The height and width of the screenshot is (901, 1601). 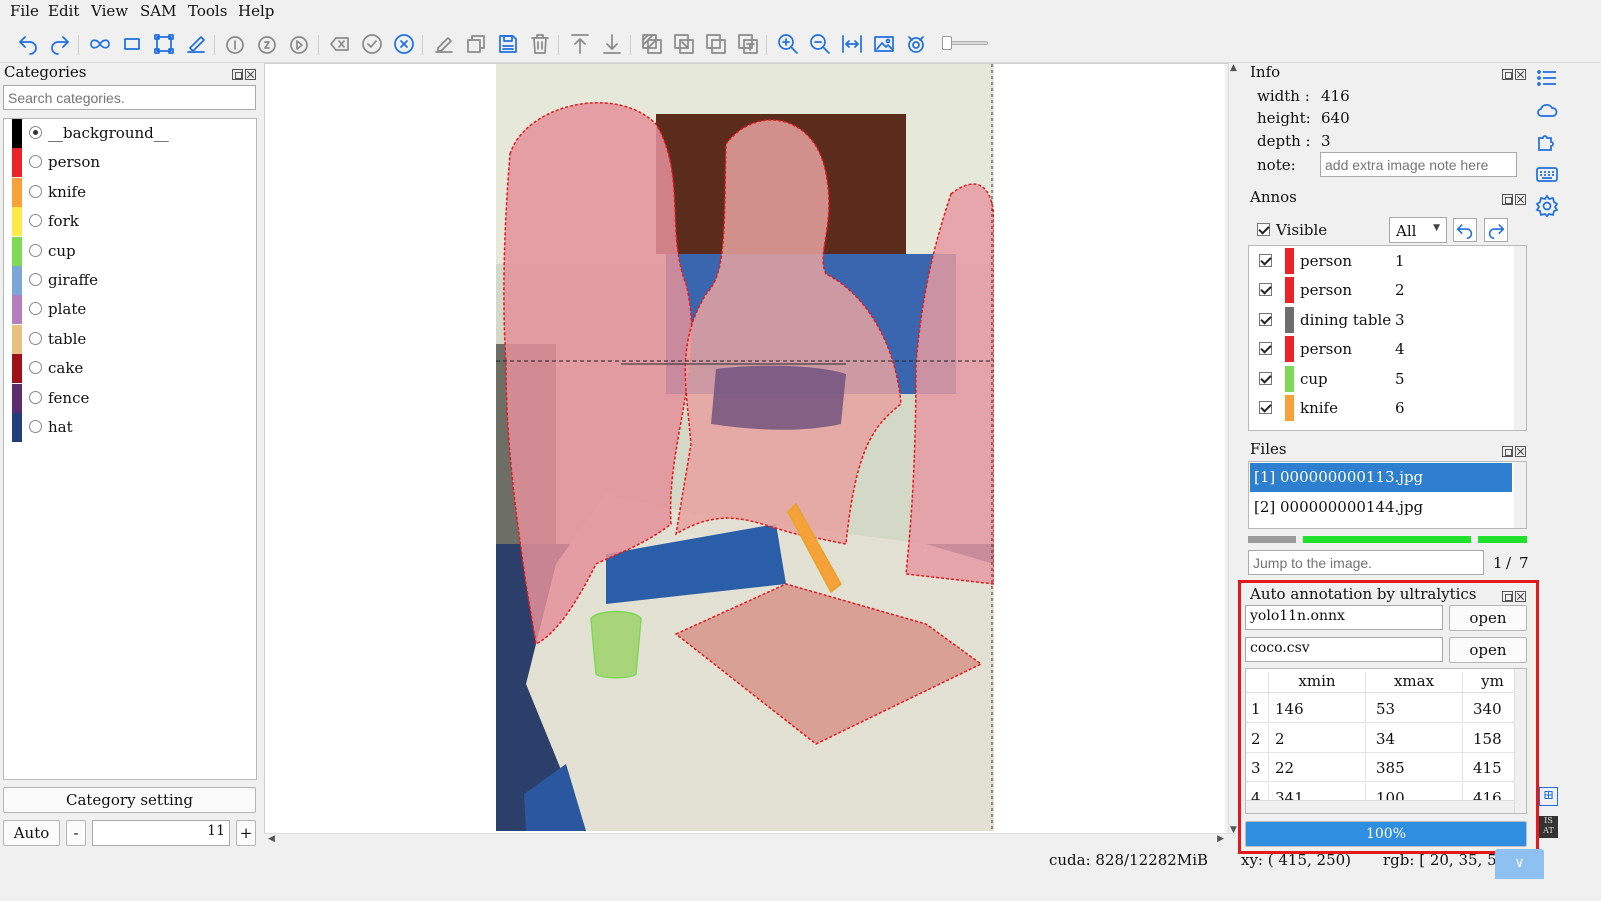 I want to click on annos-undo-button, so click(x=1465, y=230).